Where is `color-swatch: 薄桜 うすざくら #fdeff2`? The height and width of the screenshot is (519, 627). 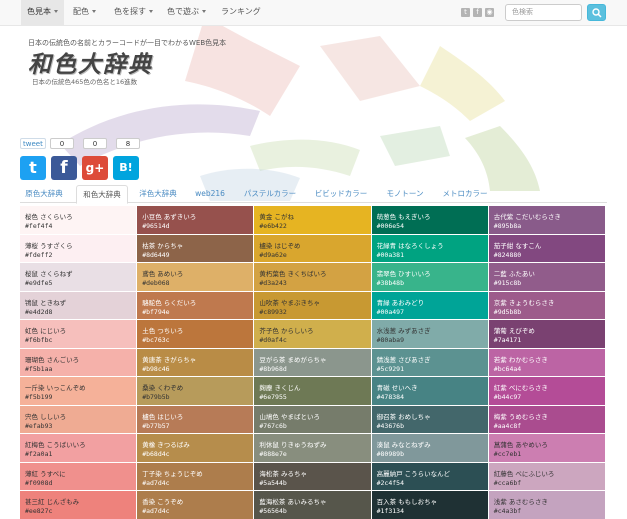 color-swatch: 薄桜 うすざくら #fdeff2 is located at coordinates (78, 248).